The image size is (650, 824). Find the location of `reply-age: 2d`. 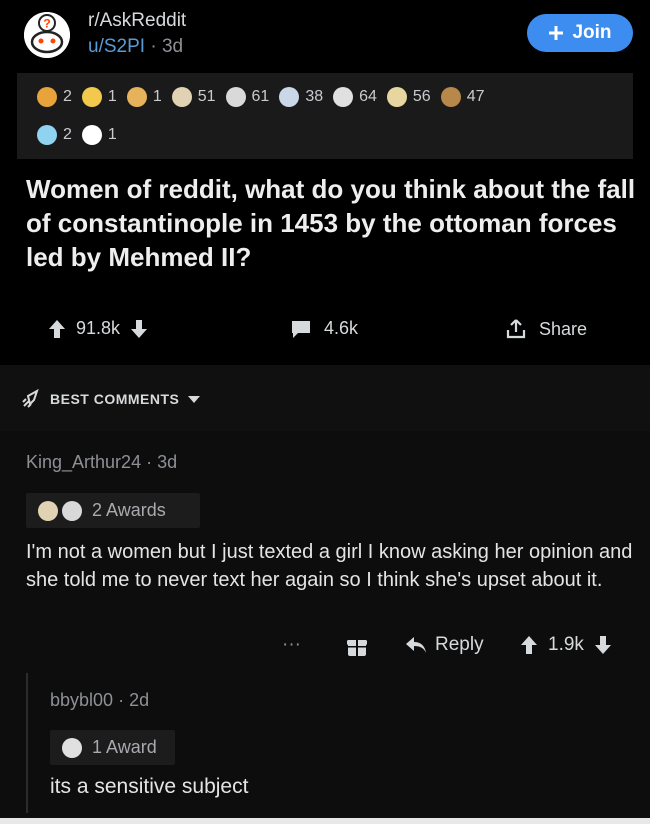

reply-age: 2d is located at coordinates (139, 700).